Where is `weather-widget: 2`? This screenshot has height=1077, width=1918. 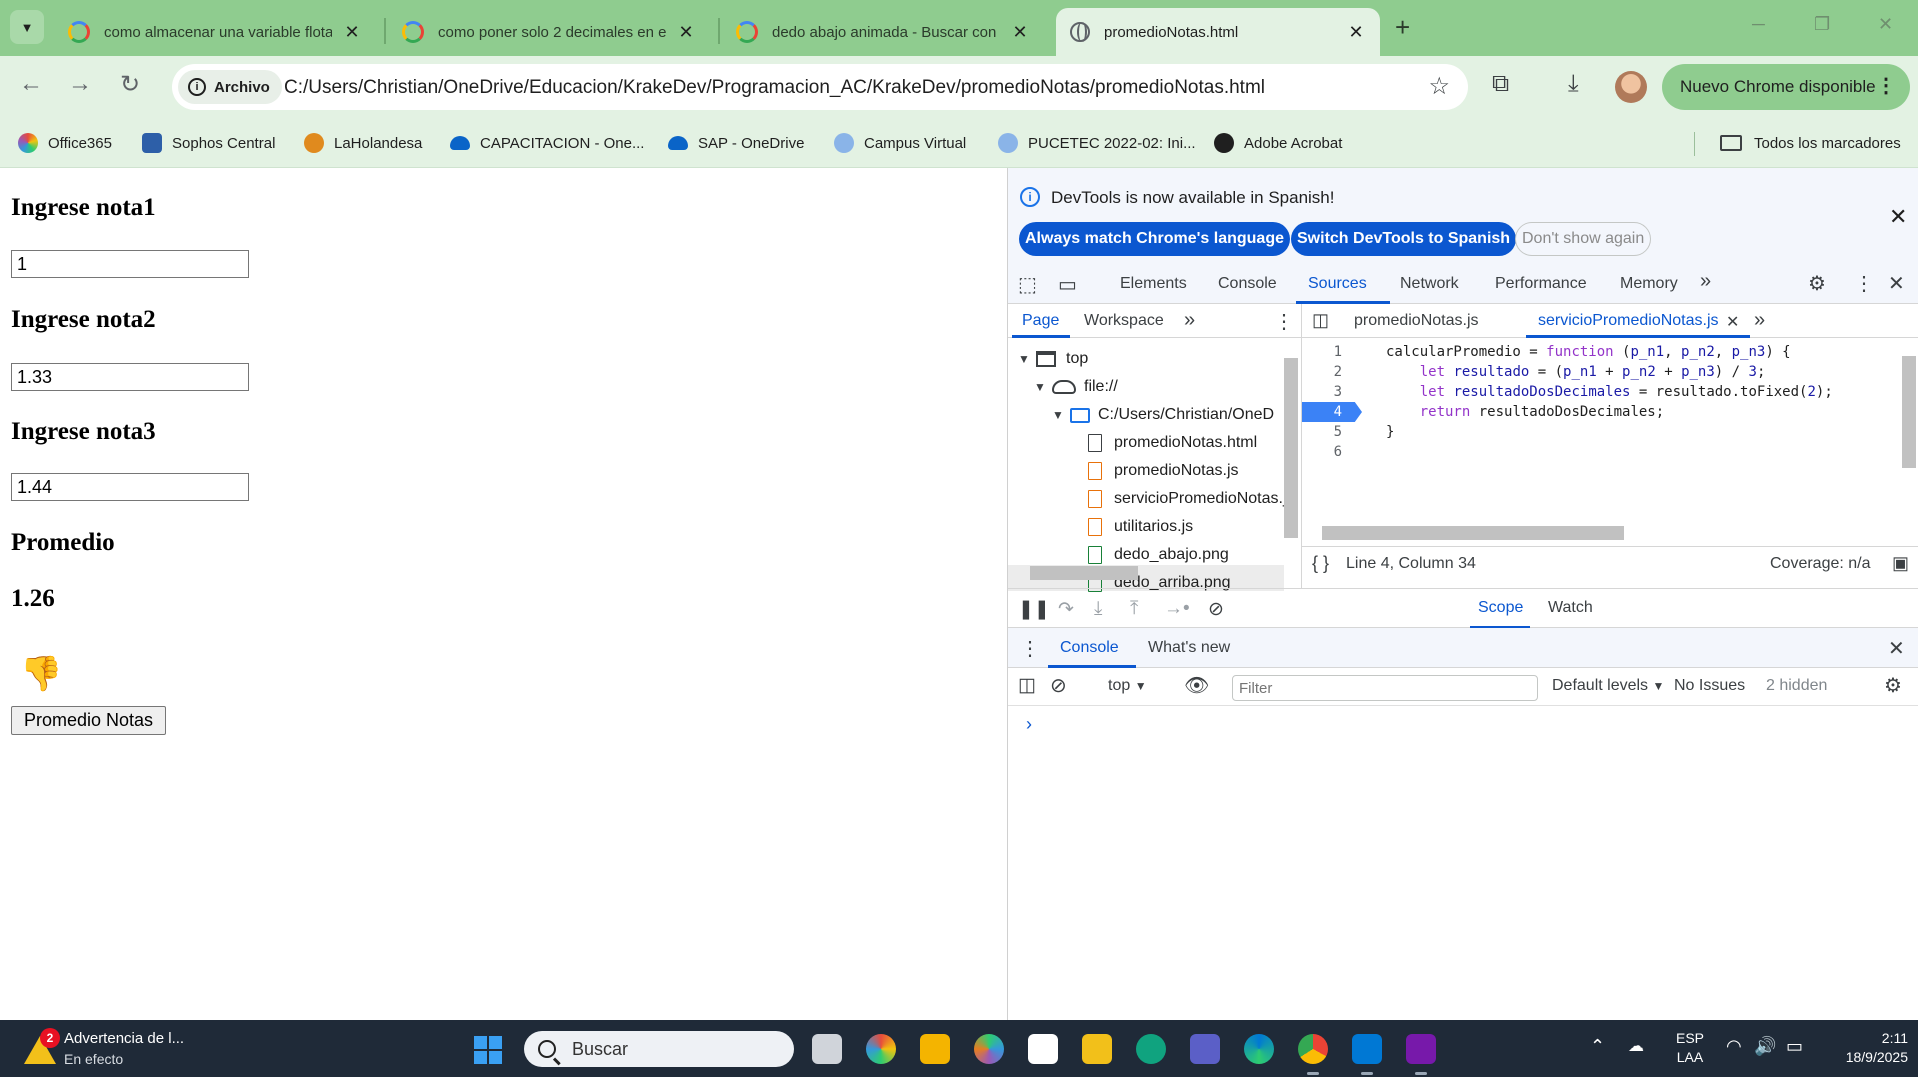
weather-widget: 2 is located at coordinates (42, 1048).